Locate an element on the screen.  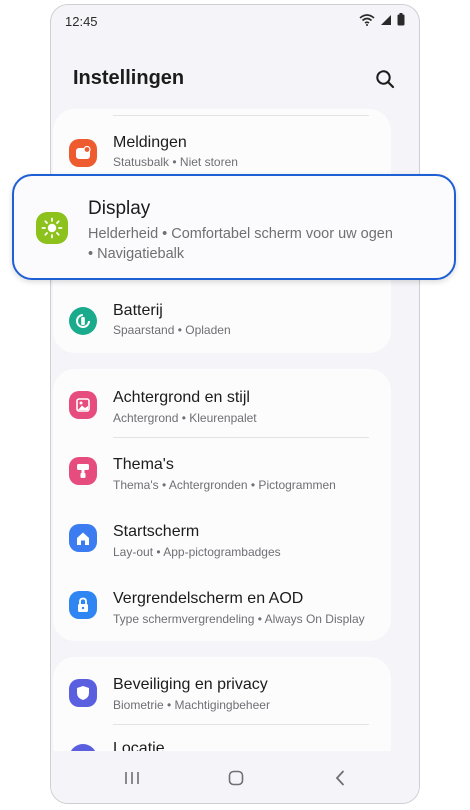
status-time: 12:45 is located at coordinates (81, 21).